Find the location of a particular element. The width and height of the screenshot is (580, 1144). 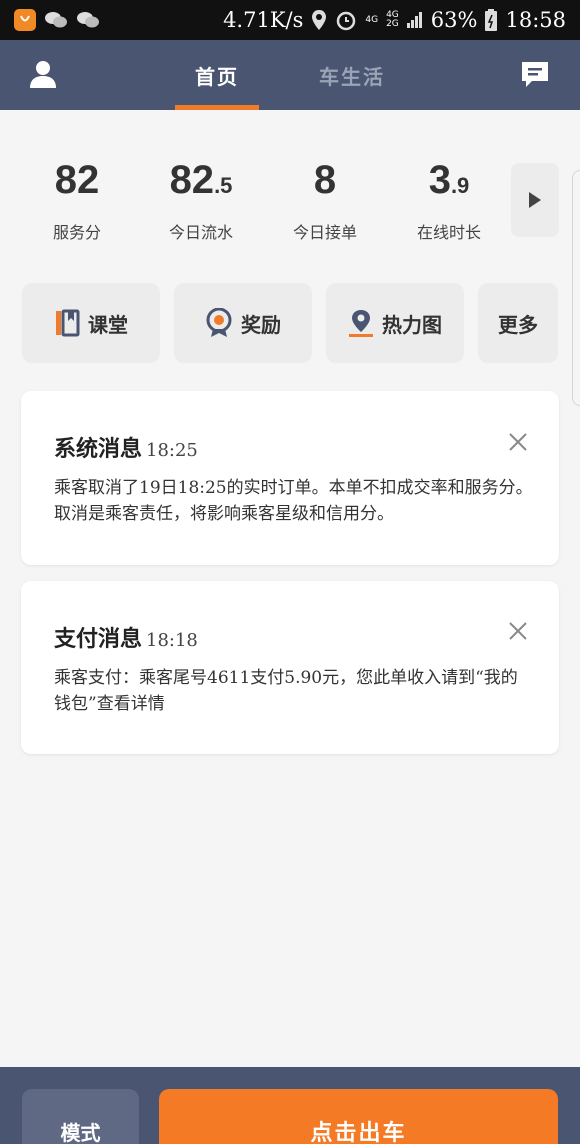

mode-button: 模式 is located at coordinates (80, 1116).